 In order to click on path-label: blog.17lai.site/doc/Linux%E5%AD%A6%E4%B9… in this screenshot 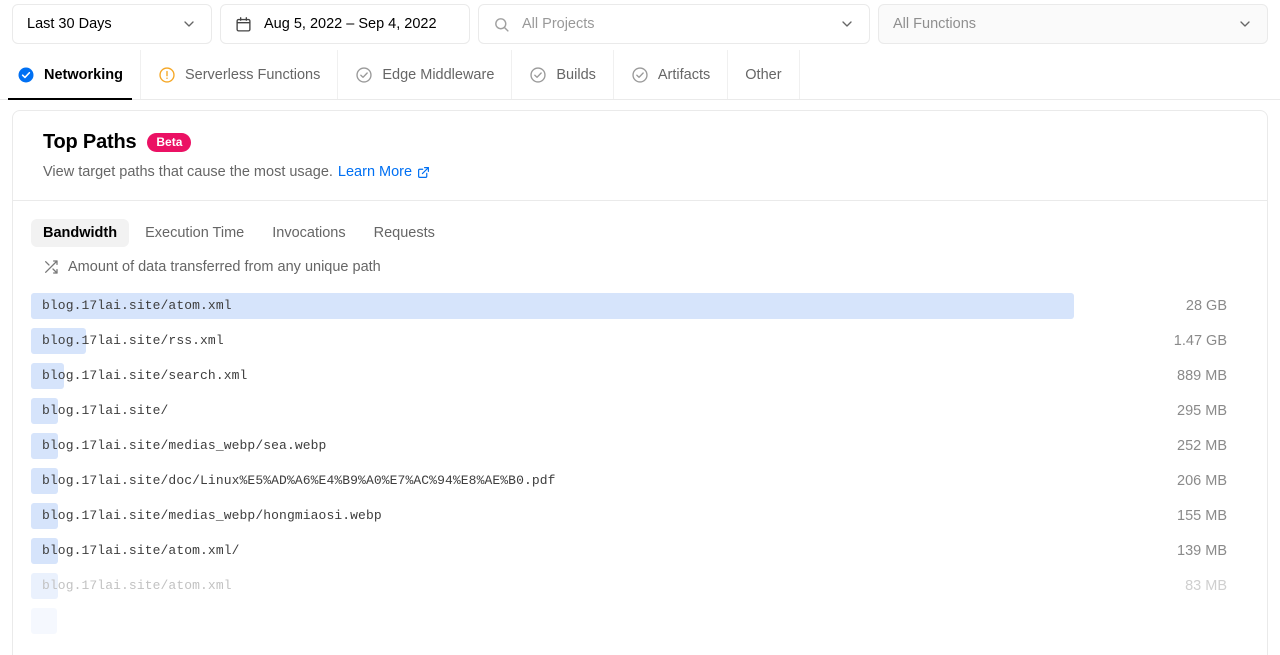, I will do `click(299, 480)`.